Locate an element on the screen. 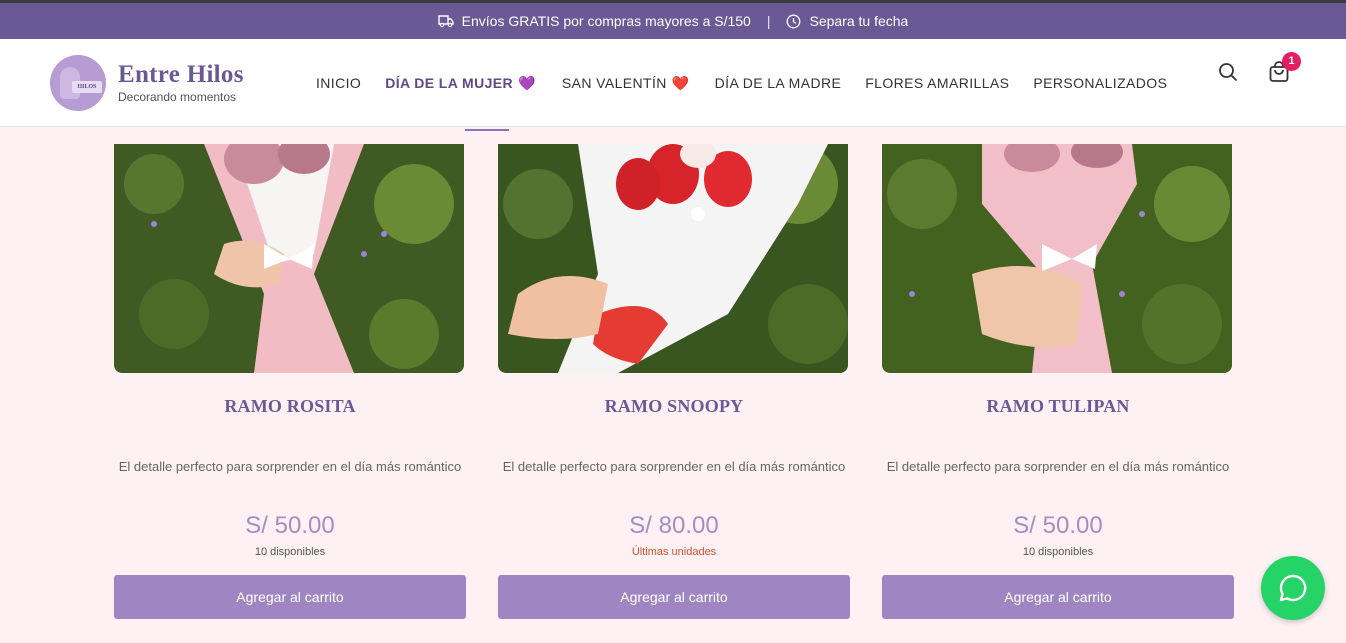 The image size is (1346, 643). logo-image: HILOS is located at coordinates (78, 83).